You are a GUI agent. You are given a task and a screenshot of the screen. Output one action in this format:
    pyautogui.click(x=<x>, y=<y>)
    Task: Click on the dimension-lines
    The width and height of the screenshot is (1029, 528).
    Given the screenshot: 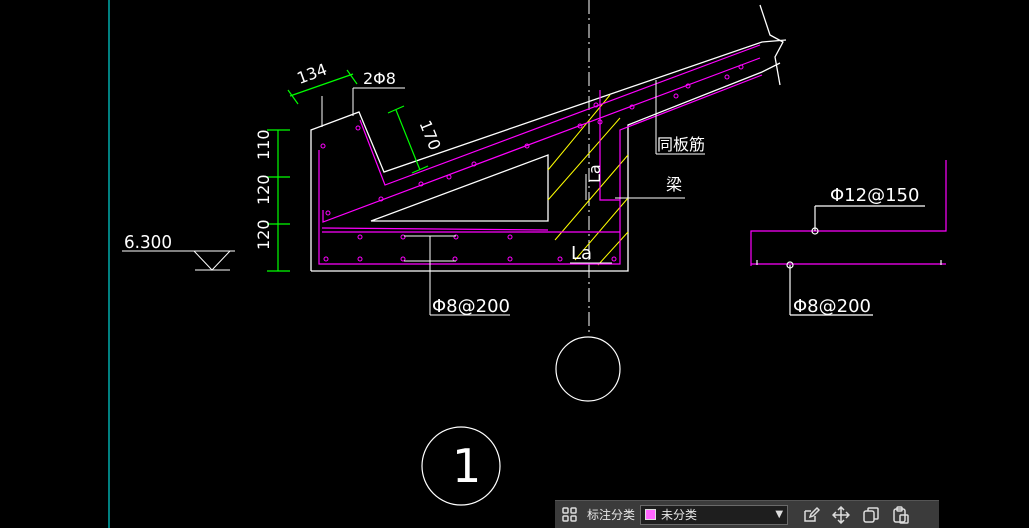 What is the action you would take?
    pyautogui.click(x=348, y=170)
    